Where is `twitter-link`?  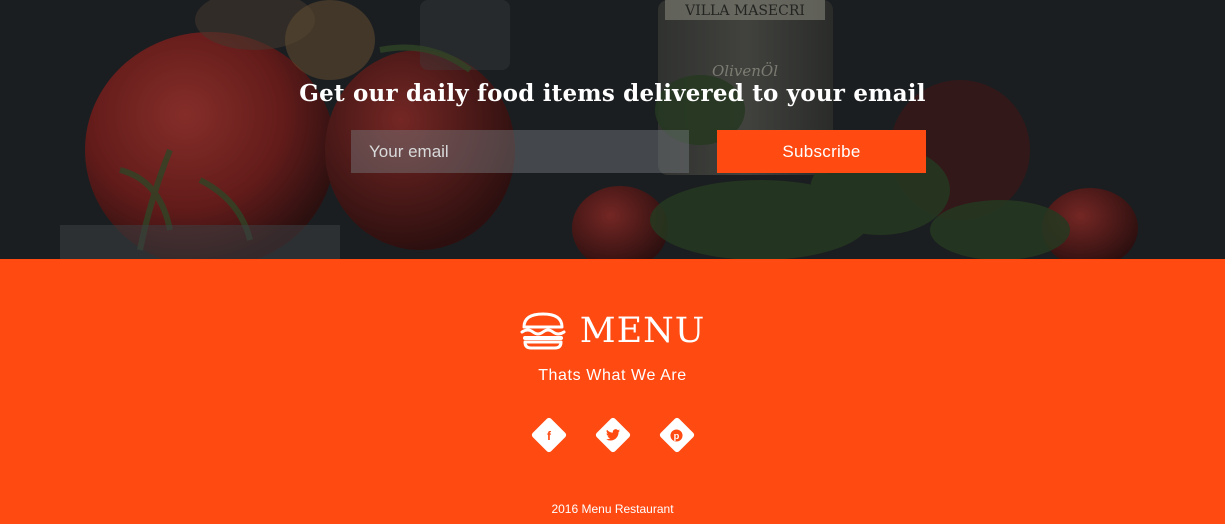
twitter-link is located at coordinates (612, 435).